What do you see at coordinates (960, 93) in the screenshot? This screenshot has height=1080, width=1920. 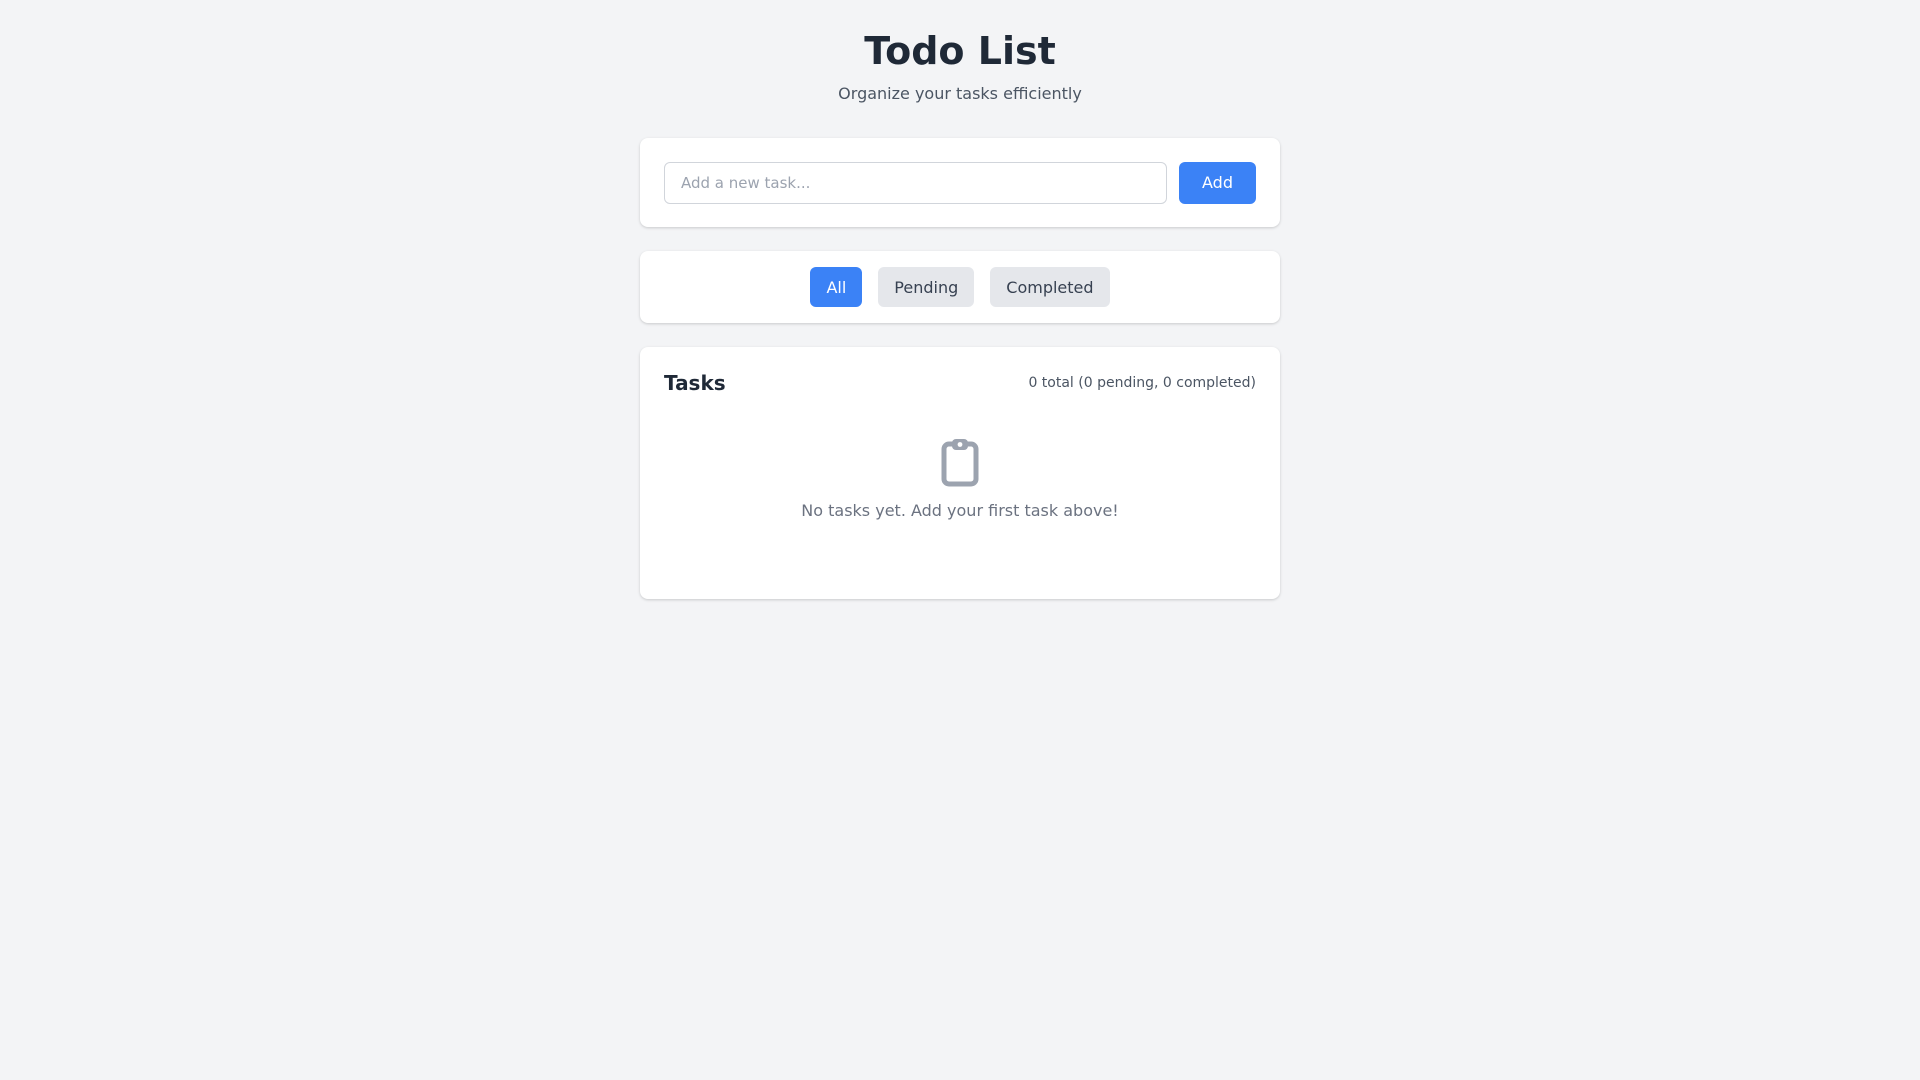 I see `page-subtitle: Organize your tasks efficiently` at bounding box center [960, 93].